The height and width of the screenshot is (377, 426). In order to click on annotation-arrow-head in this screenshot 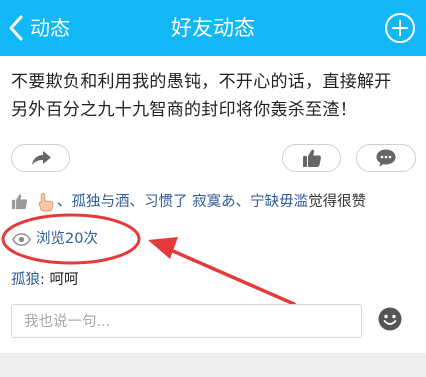, I will do `click(163, 248)`.